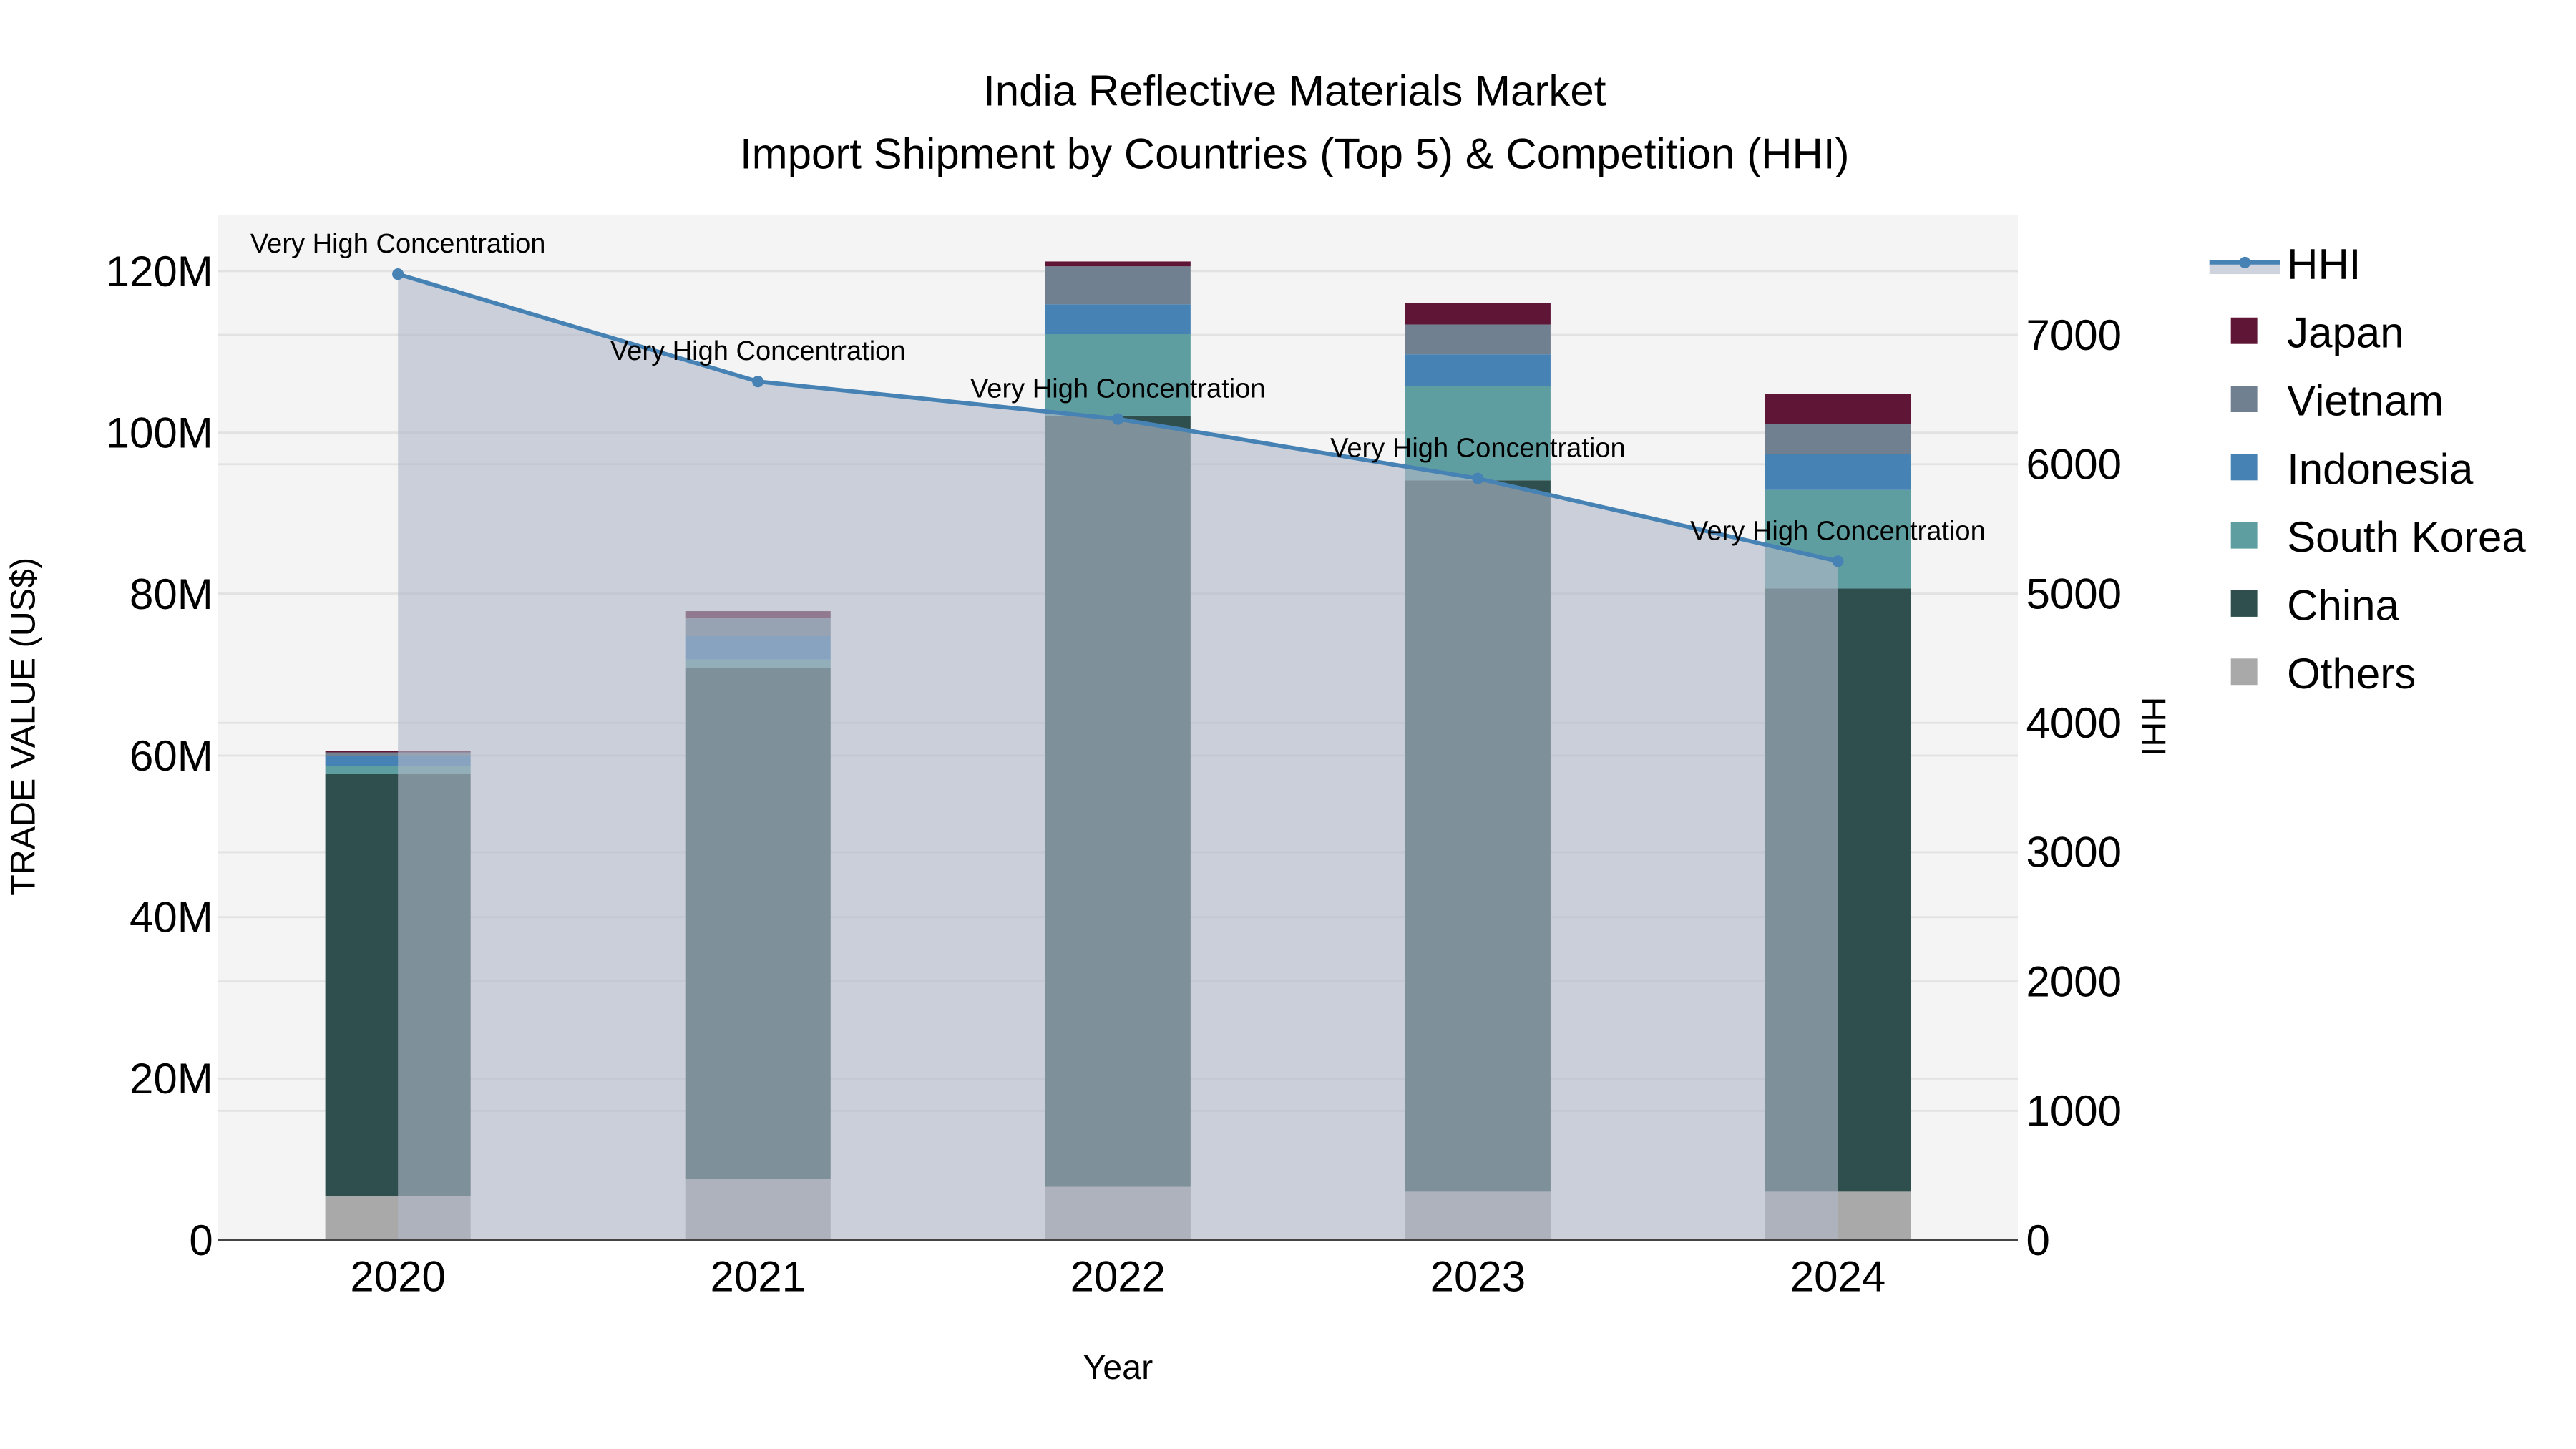  Describe the element at coordinates (2244, 672) in the screenshot. I see `legend-swatch-others` at that location.